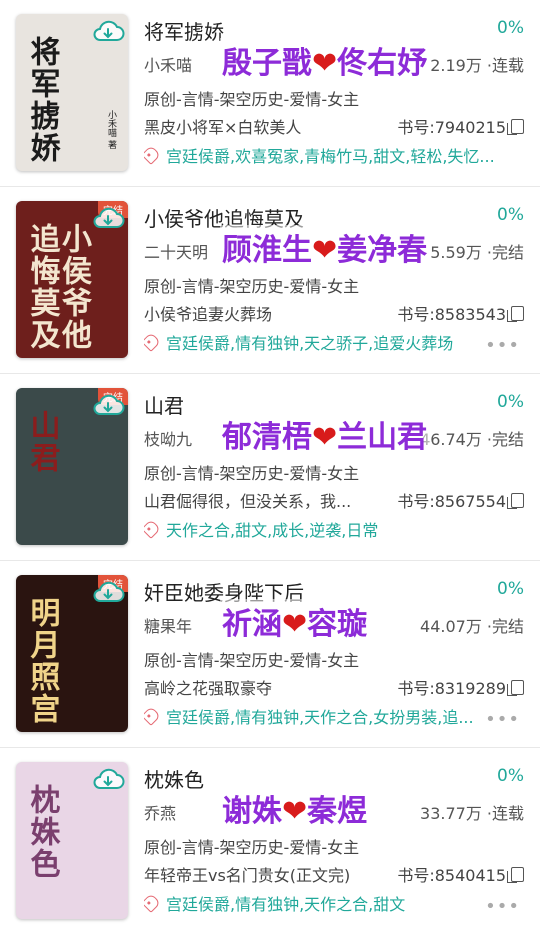  I want to click on pairing-right: 佟右妤, so click(382, 63).